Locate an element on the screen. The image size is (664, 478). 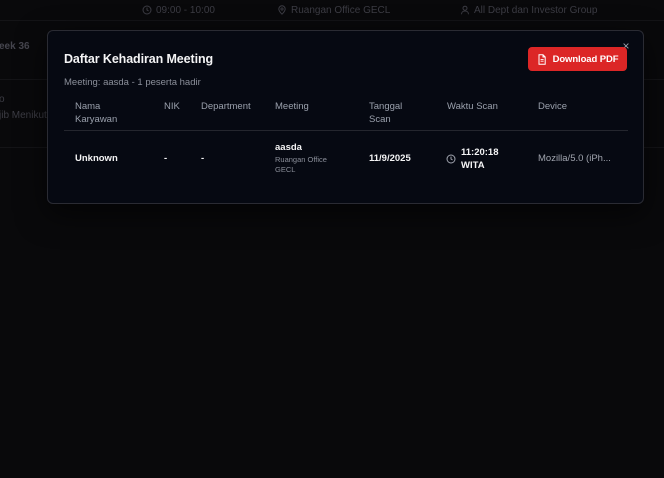
download-pdf-button: Download PDF is located at coordinates (577, 59).